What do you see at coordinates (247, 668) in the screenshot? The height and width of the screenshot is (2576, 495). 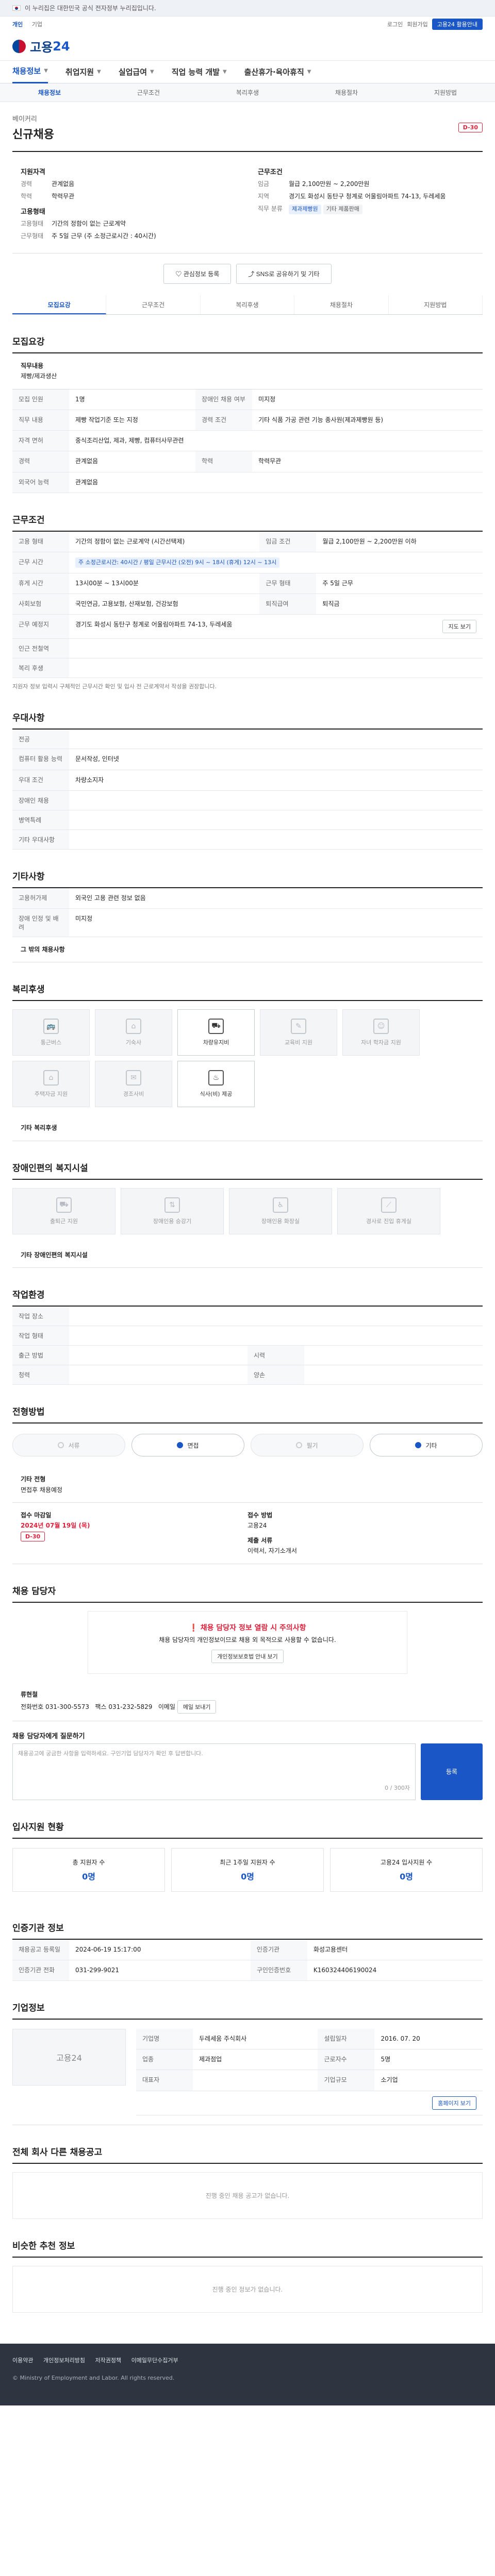 I see `table-row: 복리 후생` at bounding box center [247, 668].